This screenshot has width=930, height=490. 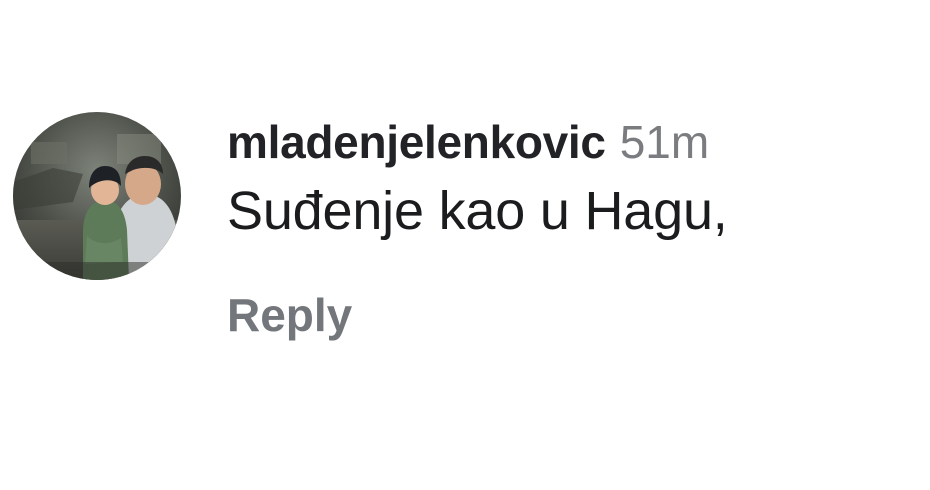 I want to click on username: mladenjelenkovic, so click(x=416, y=142).